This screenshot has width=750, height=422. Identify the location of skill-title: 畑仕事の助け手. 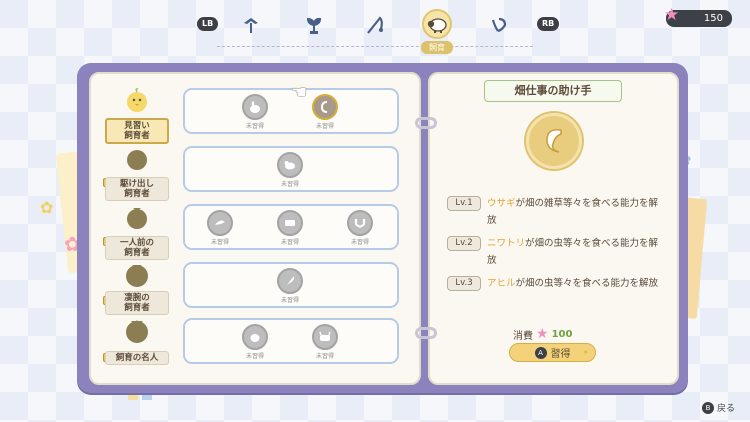
(553, 91).